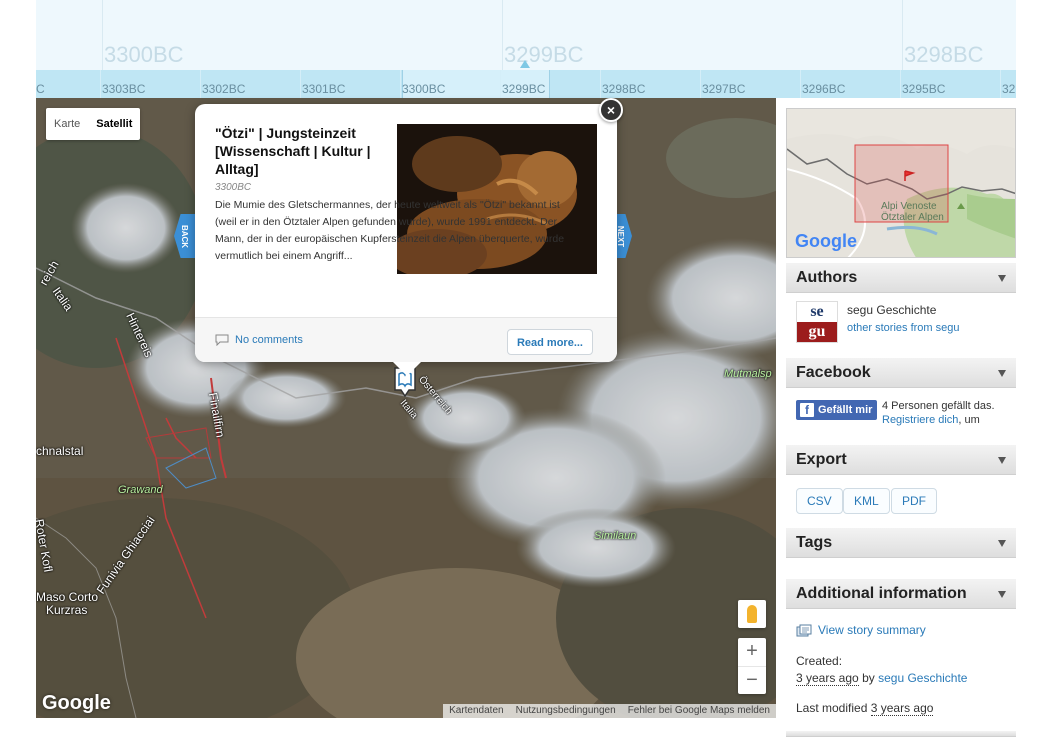 This screenshot has width=1061, height=737. Describe the element at coordinates (752, 680) in the screenshot. I see `zoom-out-button: −` at that location.